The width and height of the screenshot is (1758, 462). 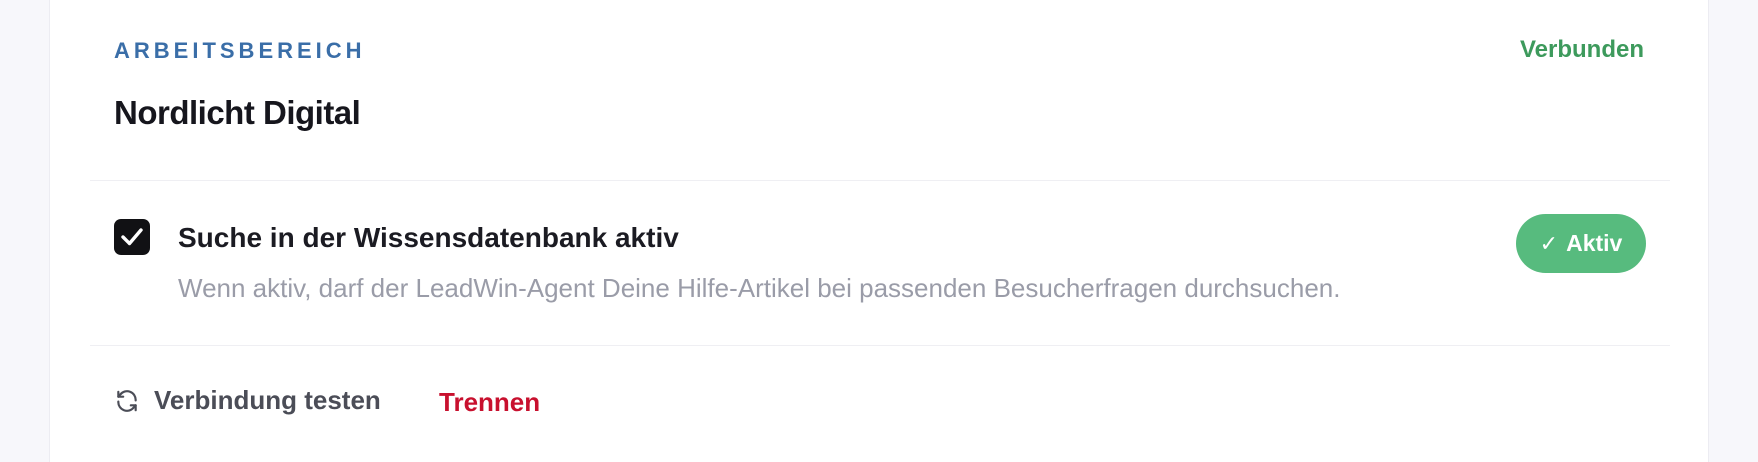 What do you see at coordinates (428, 237) in the screenshot?
I see `knowledge-search-title: Suche in der Wissensdatenbank aktiv` at bounding box center [428, 237].